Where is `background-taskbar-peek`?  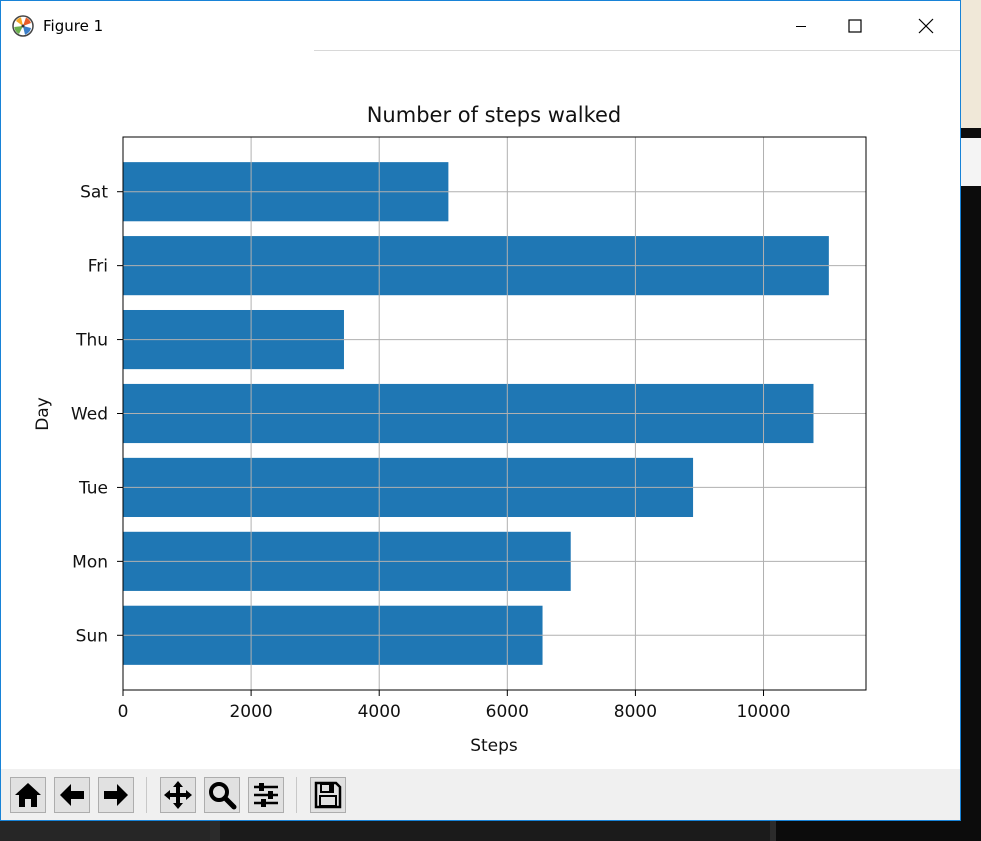
background-taskbar-peek is located at coordinates (490, 831).